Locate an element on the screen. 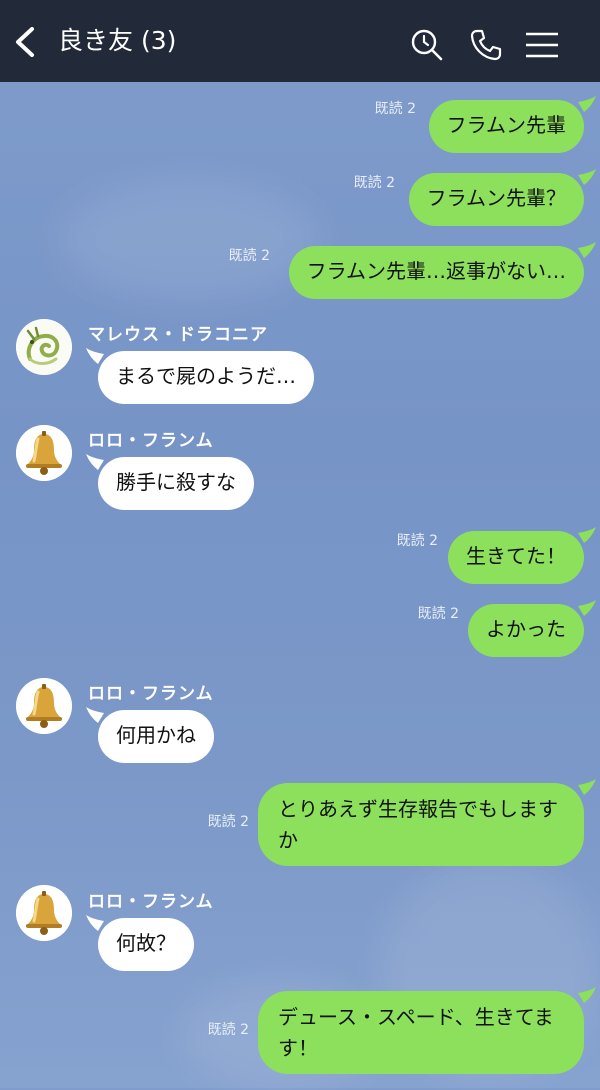 This screenshot has width=600, height=1090. message-bubble-outgoing: フラムン先輩 is located at coordinates (506, 126).